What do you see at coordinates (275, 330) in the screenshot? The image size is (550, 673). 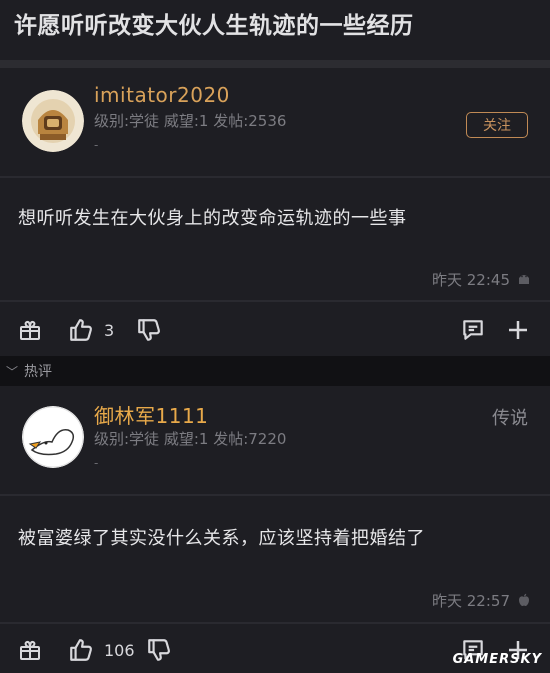 I see `post-actions: 3` at bounding box center [275, 330].